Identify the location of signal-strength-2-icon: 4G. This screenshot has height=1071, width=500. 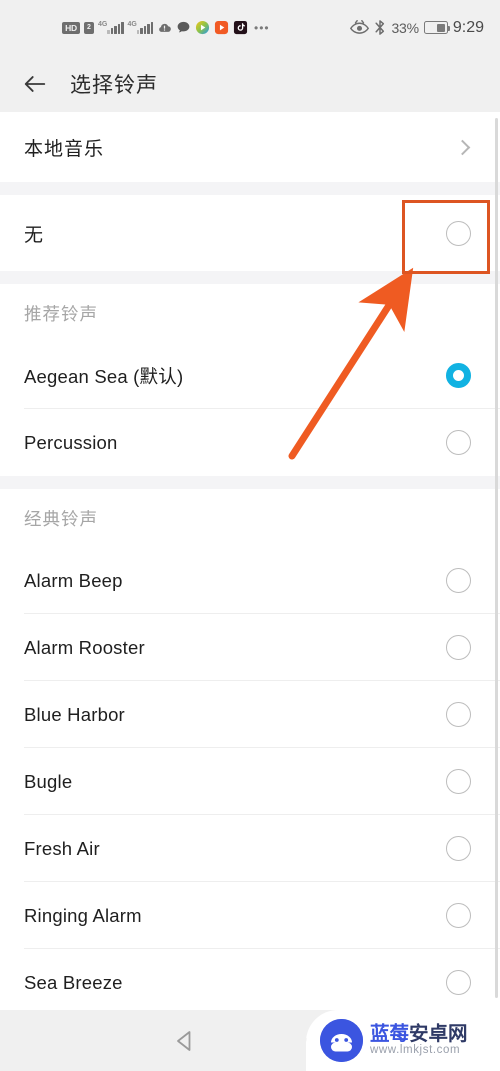
(140, 27).